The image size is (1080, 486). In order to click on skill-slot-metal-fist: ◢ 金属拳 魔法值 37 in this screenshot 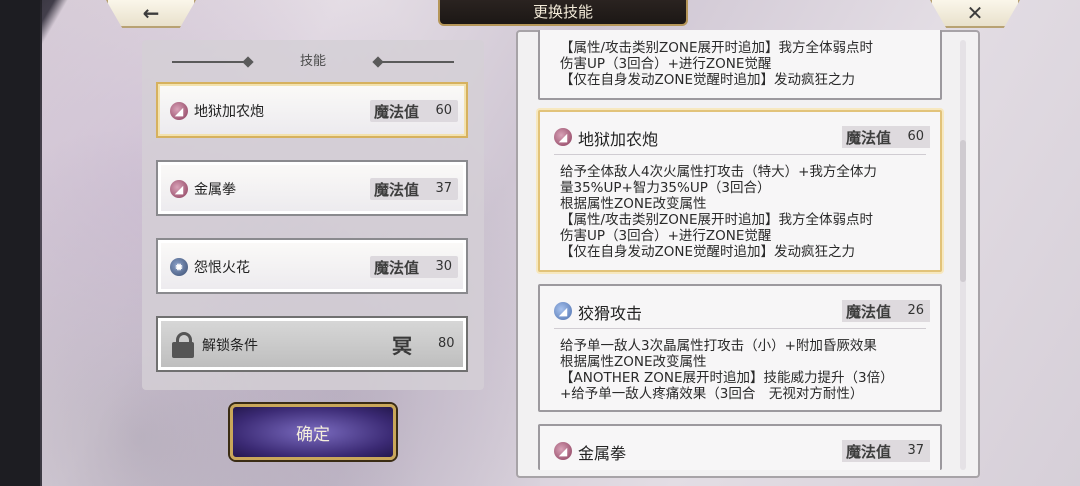, I will do `click(312, 188)`.